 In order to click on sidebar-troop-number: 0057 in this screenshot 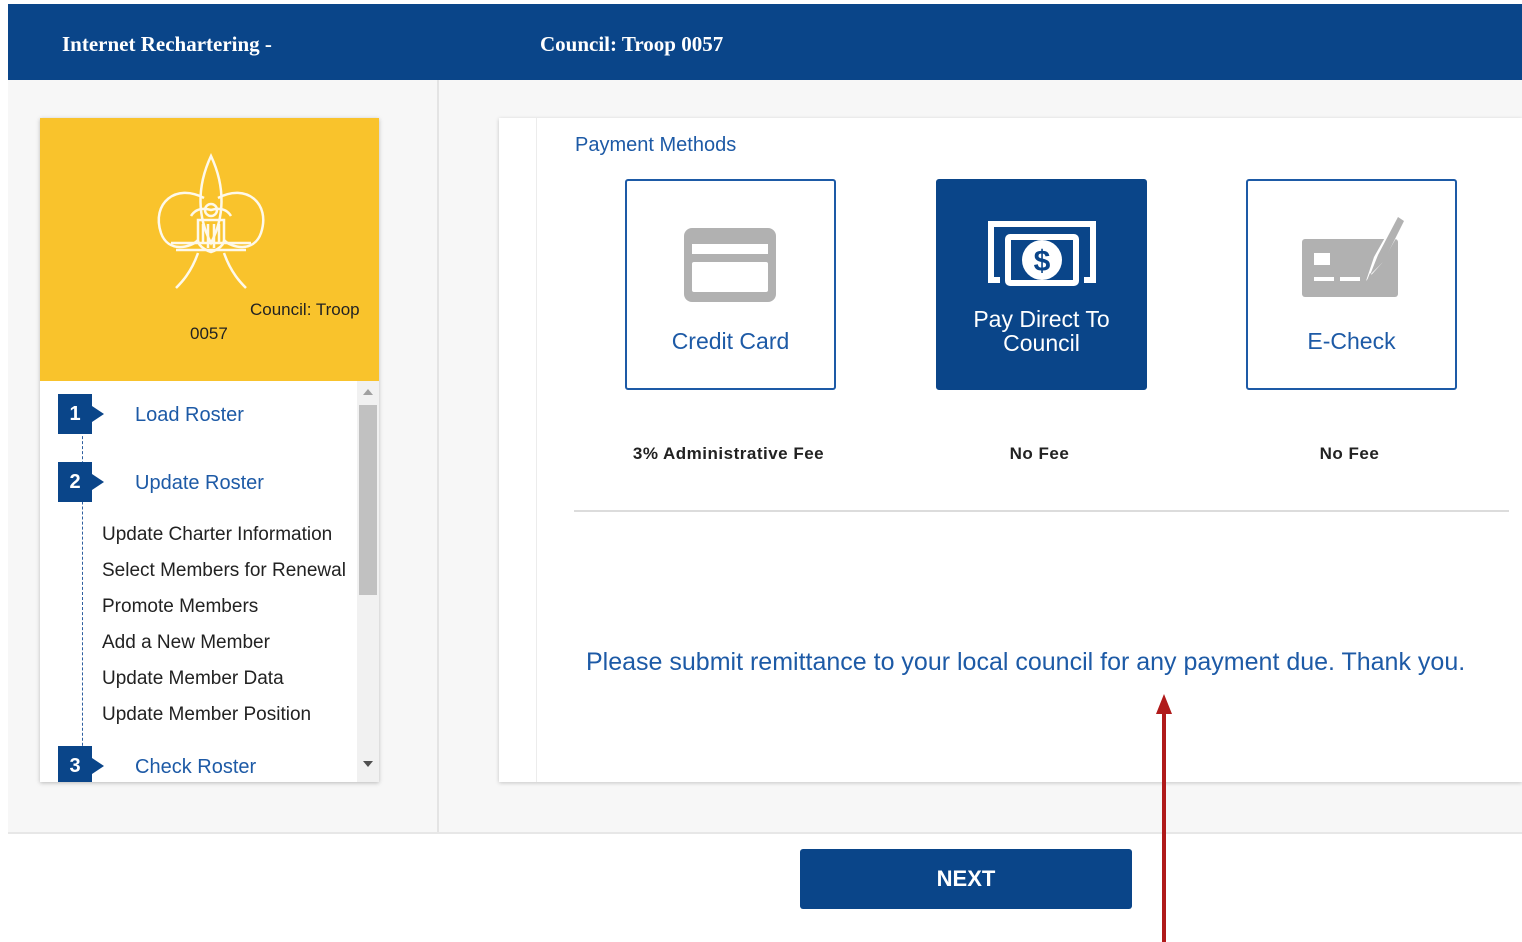, I will do `click(209, 333)`.